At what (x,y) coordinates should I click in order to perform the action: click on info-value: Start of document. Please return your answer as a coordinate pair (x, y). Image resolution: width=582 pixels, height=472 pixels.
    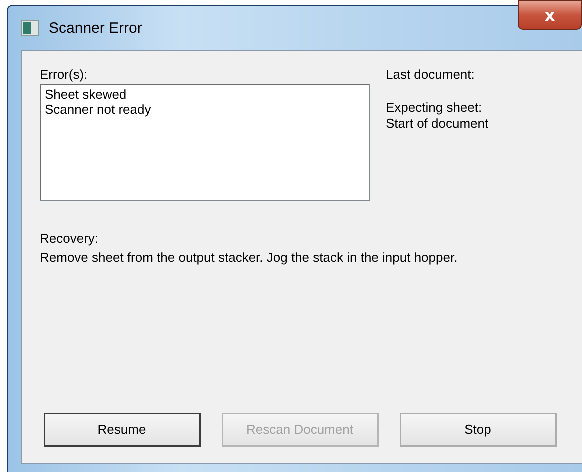
    Looking at the image, I should click on (437, 124).